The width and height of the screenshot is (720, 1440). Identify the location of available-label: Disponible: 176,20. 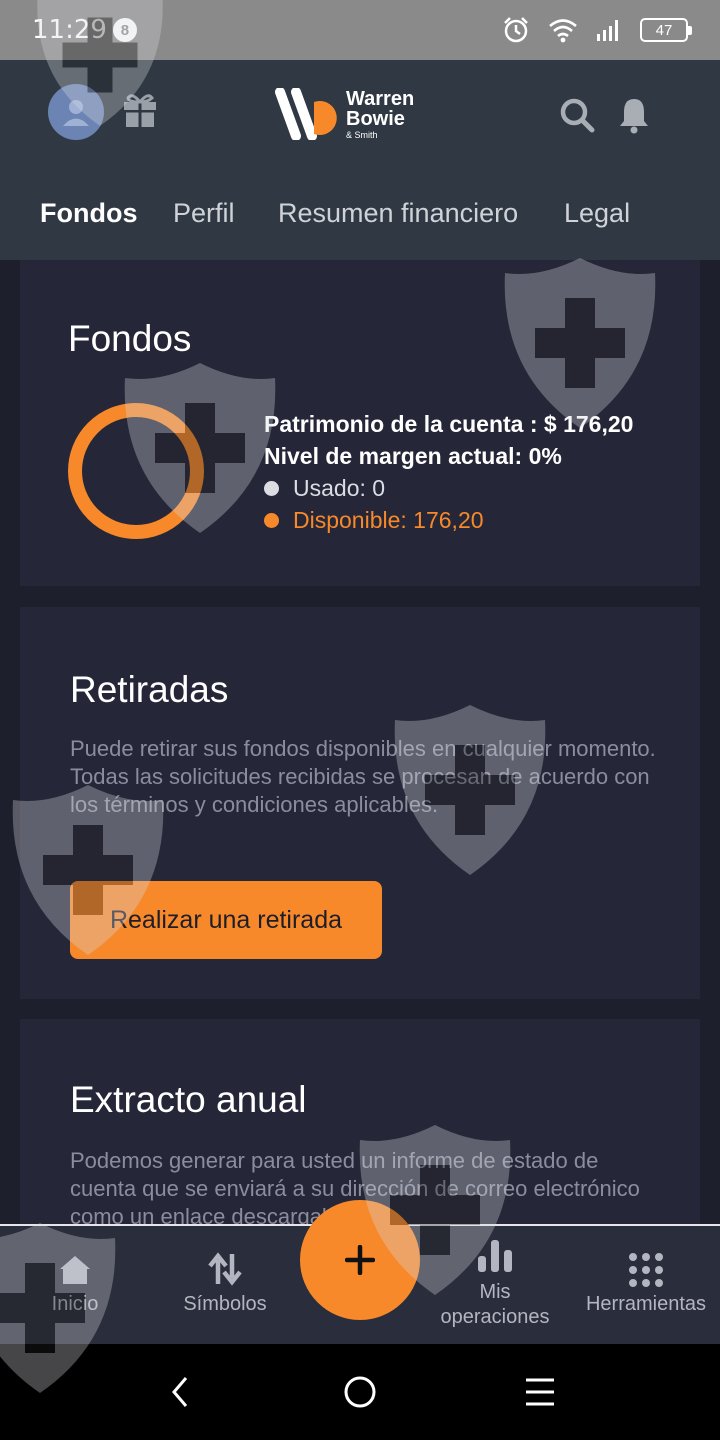
(388, 519).